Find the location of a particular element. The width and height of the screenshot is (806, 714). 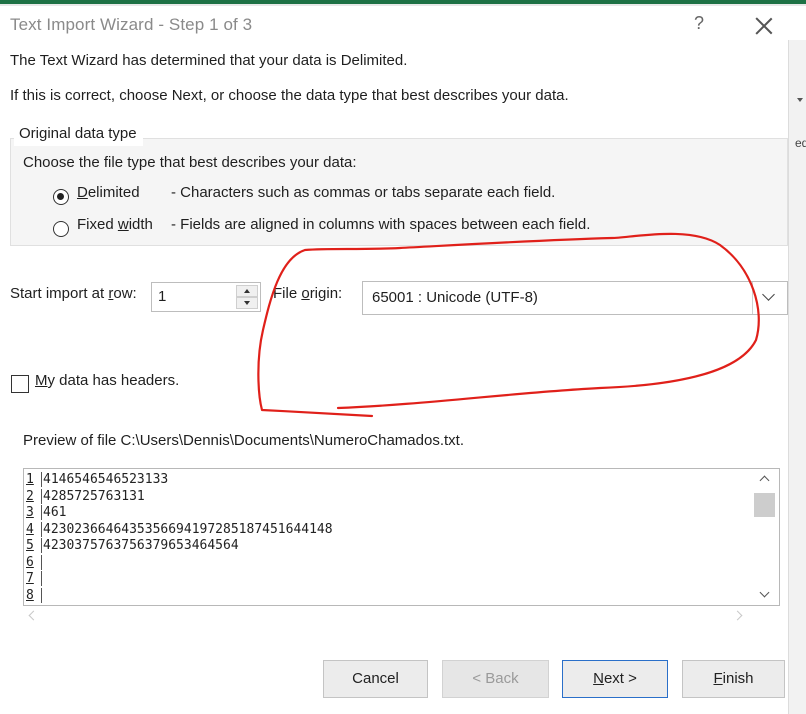

start-import-label: Start import at row: is located at coordinates (73, 293).